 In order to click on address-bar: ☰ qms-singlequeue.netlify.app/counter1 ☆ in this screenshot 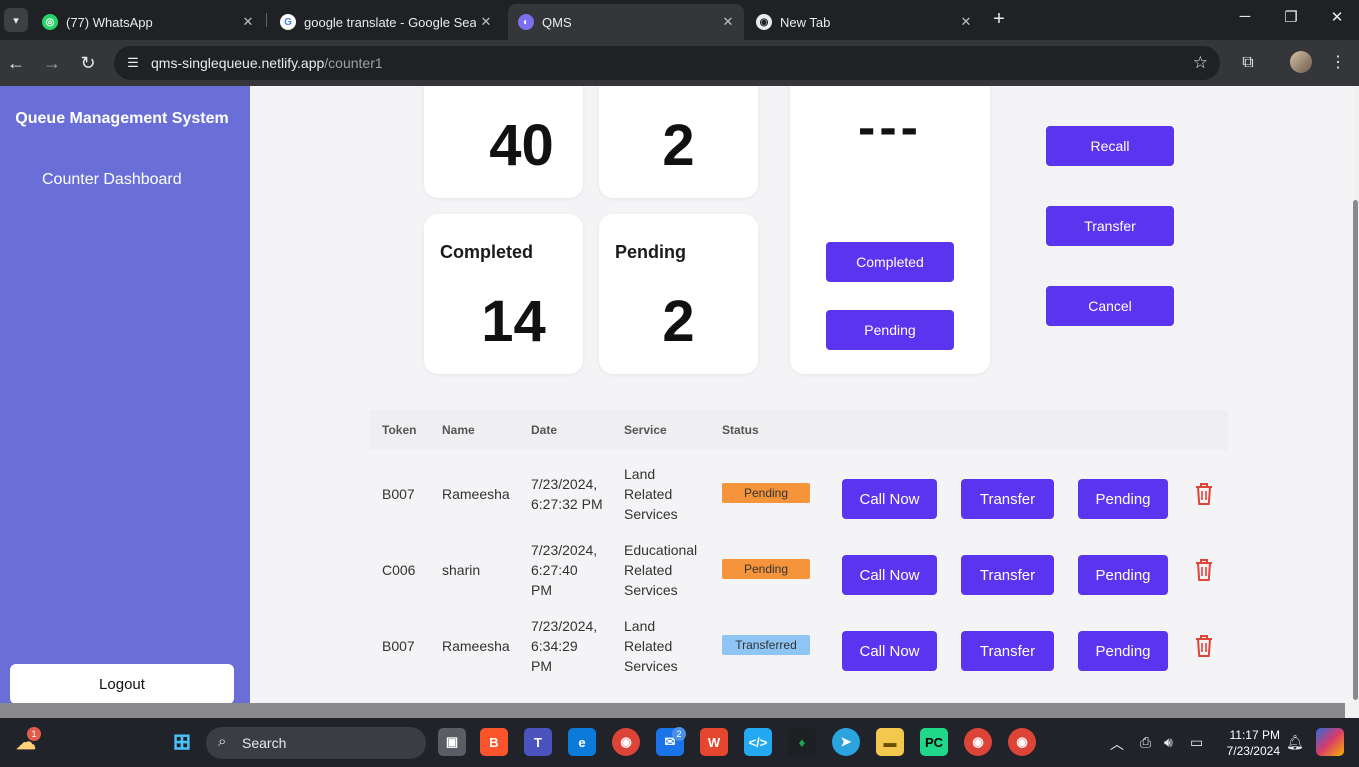, I will do `click(667, 63)`.